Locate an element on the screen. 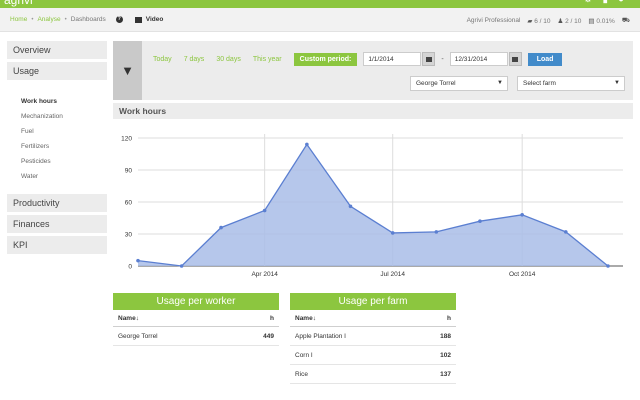 The image size is (640, 400). row-name: Corn I is located at coordinates (304, 355).